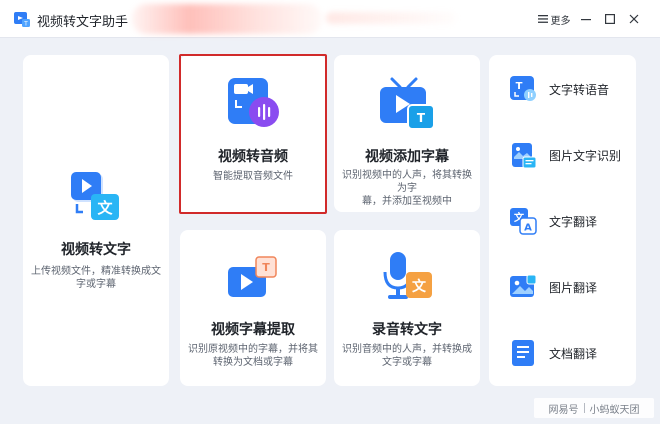 This screenshot has height=424, width=660. Describe the element at coordinates (96, 278) in the screenshot. I see `card-description: 上传视频文件，精准转换成文 字或字幕` at that location.